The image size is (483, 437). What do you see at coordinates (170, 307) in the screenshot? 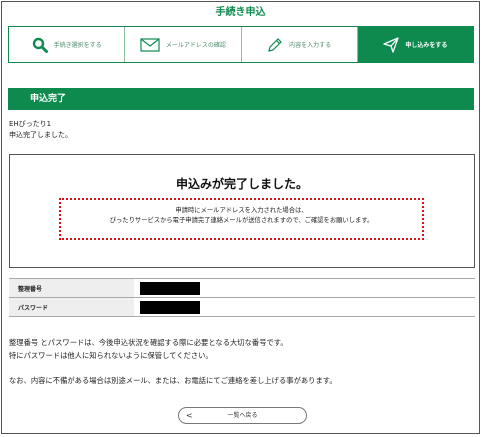
I see `password-redacted` at bounding box center [170, 307].